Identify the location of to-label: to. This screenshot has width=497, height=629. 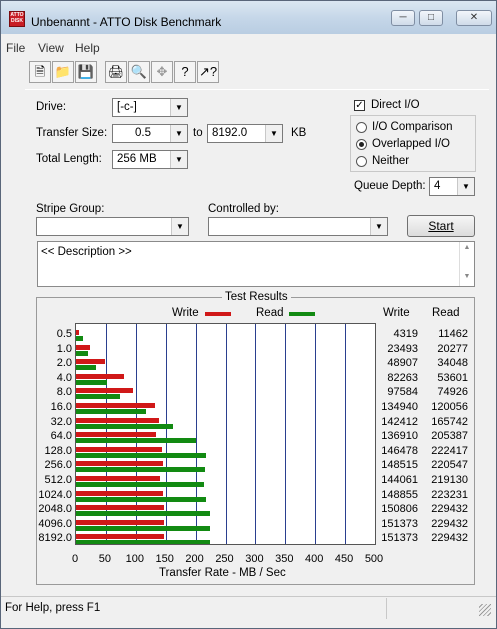
(198, 133).